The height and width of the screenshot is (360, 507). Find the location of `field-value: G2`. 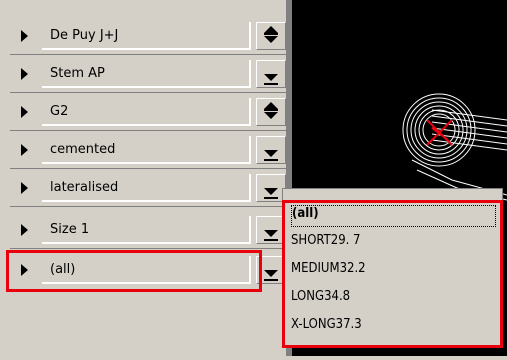

field-value: G2 is located at coordinates (59, 111).